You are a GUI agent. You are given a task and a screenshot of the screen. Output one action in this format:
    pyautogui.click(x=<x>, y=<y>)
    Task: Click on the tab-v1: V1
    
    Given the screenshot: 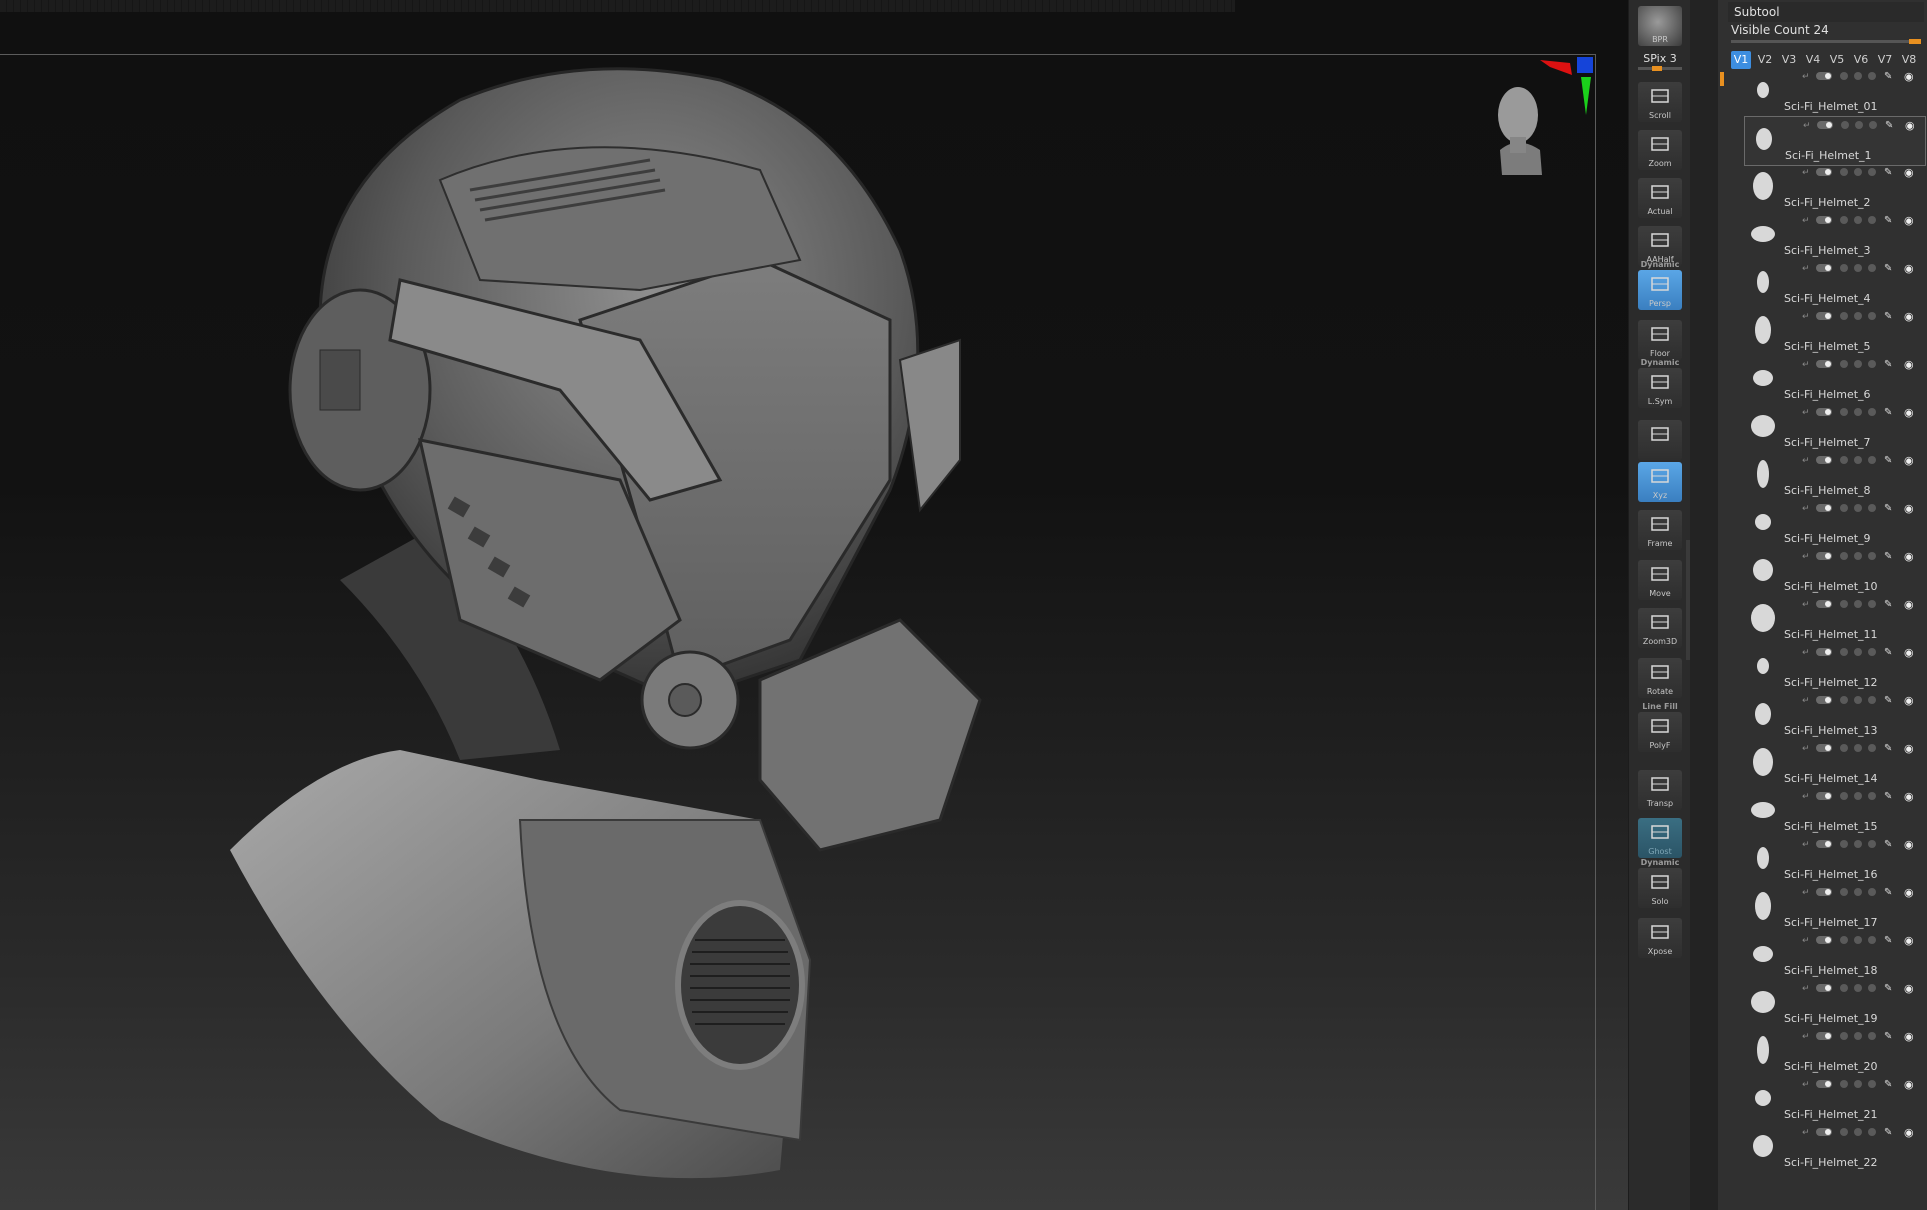 What is the action you would take?
    pyautogui.click(x=1741, y=60)
    